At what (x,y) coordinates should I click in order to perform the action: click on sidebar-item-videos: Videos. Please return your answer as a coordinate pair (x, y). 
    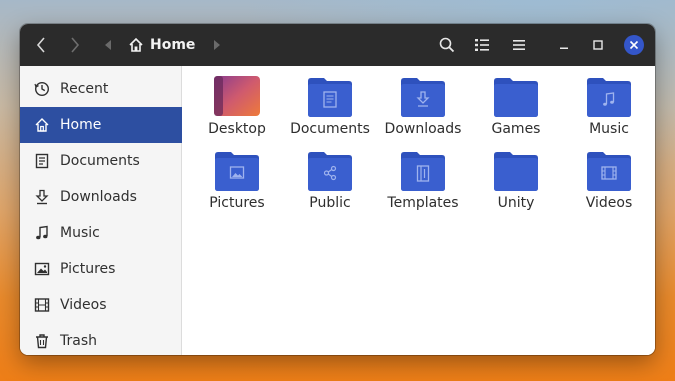
    Looking at the image, I should click on (101, 305).